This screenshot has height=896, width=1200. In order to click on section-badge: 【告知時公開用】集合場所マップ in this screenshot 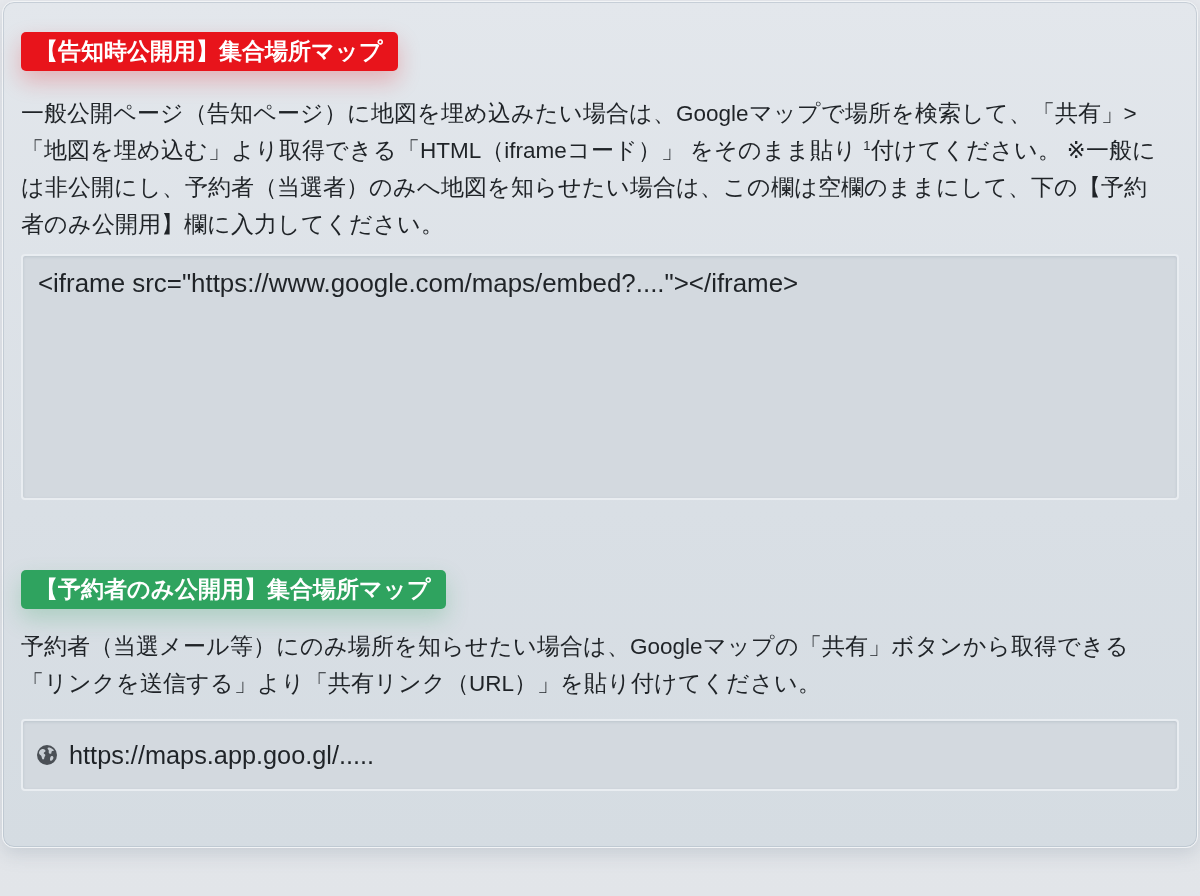, I will do `click(209, 51)`.